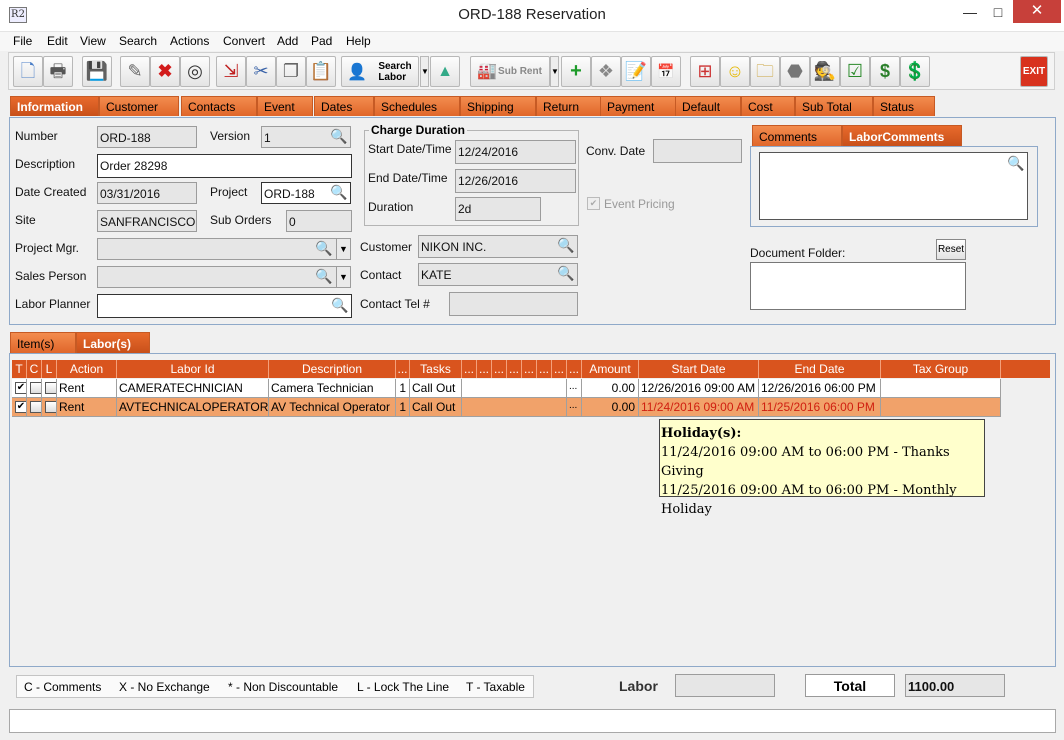  What do you see at coordinates (825, 71) in the screenshot?
I see `agent-icon: 🕵` at bounding box center [825, 71].